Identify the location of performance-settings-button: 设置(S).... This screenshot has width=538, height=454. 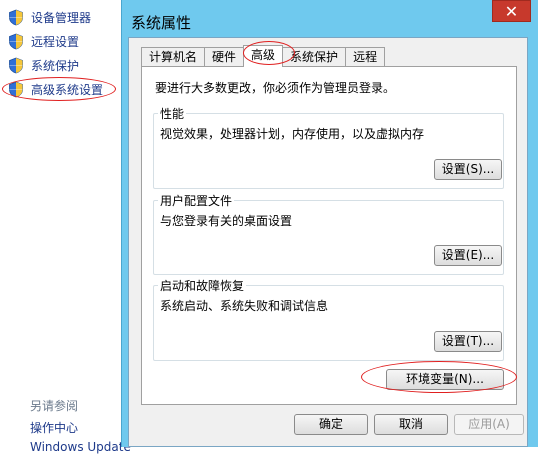
(468, 169).